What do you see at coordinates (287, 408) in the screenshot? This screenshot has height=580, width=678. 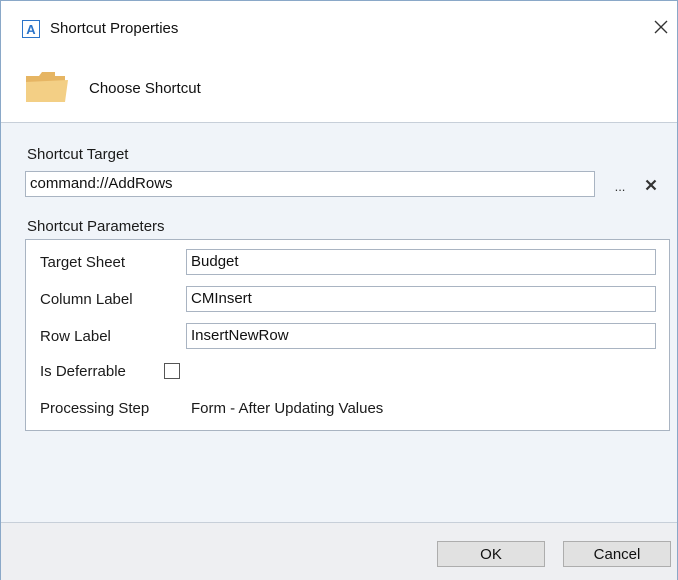 I see `processing-step-value: Form - After Updating Values` at bounding box center [287, 408].